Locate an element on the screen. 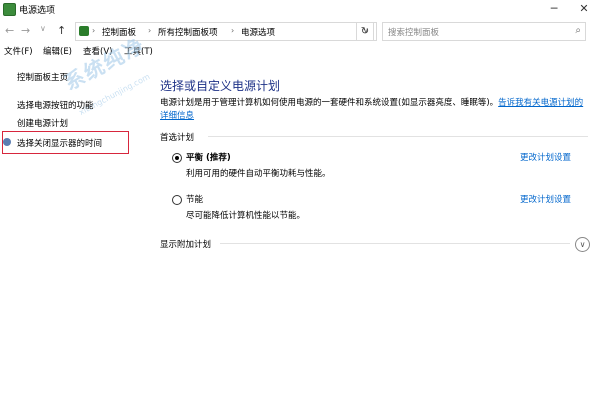 The width and height of the screenshot is (600, 419). power-saver-radio is located at coordinates (177, 200).